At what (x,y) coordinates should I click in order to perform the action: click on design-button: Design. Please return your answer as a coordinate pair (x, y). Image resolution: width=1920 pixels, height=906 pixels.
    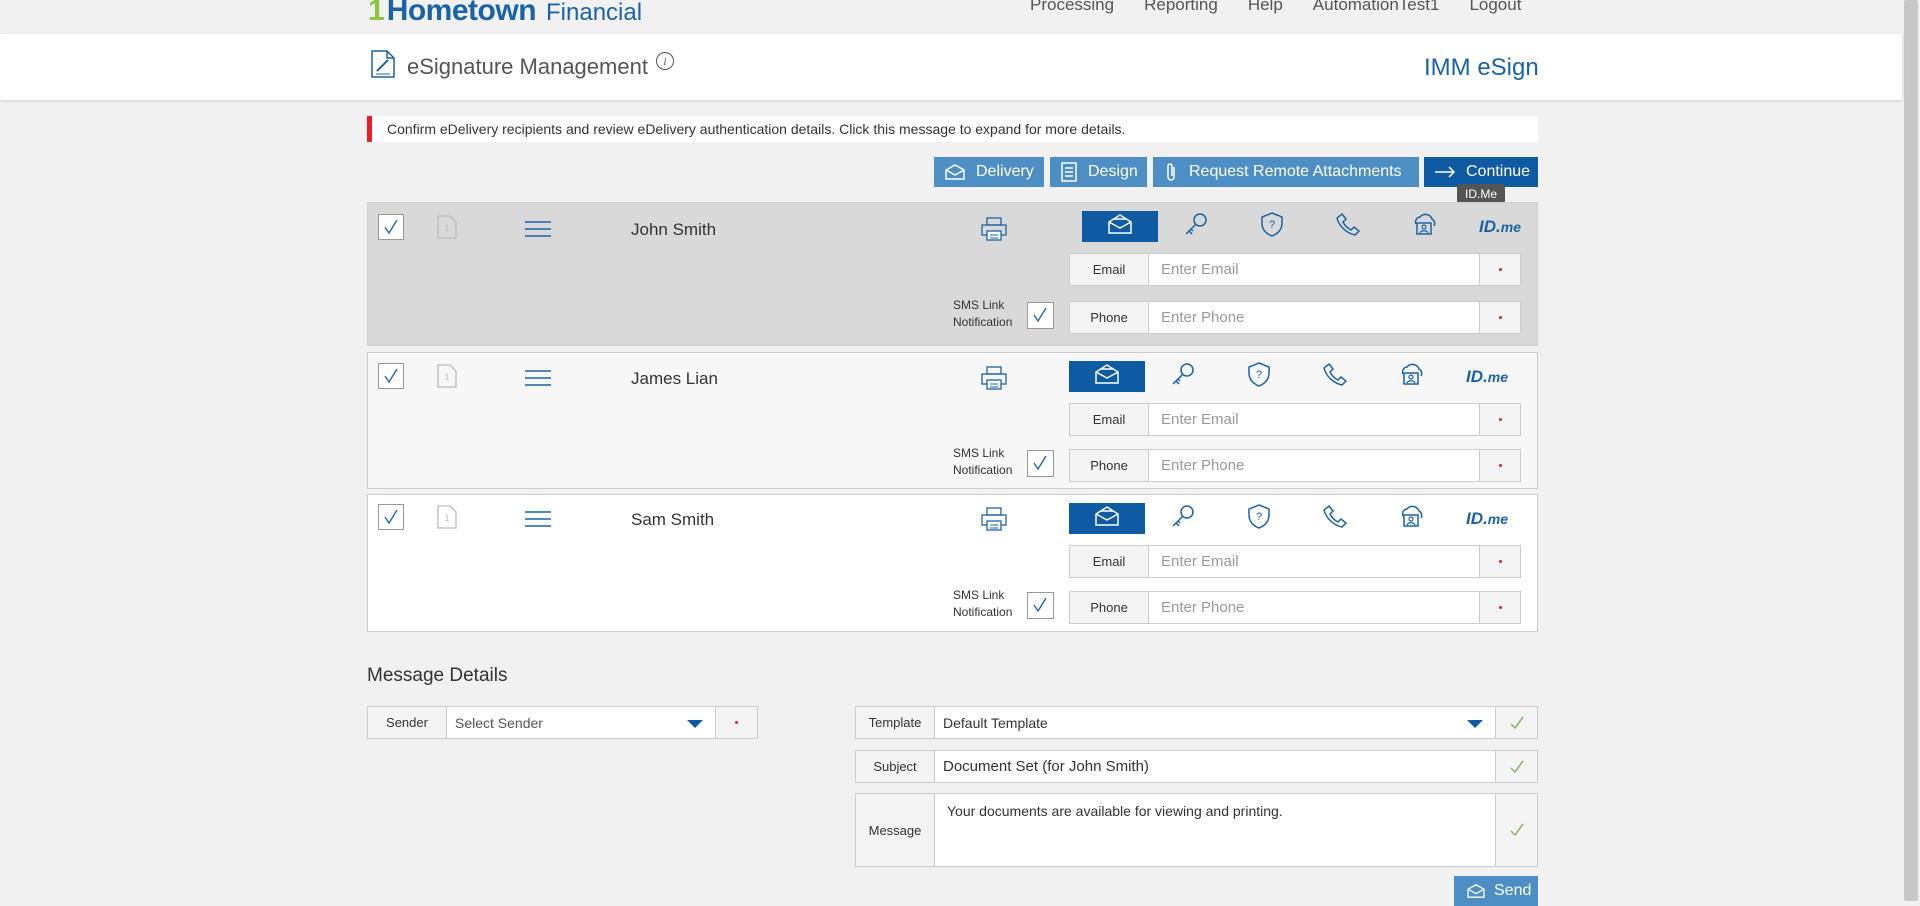
    Looking at the image, I should click on (1098, 172).